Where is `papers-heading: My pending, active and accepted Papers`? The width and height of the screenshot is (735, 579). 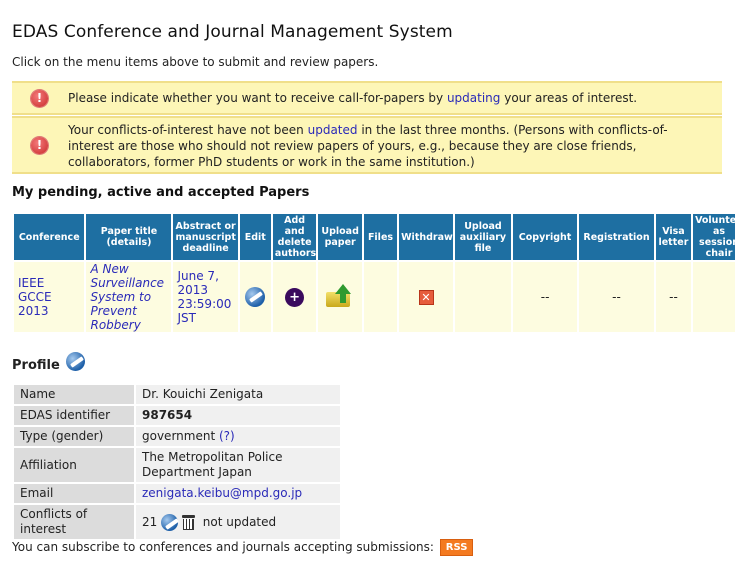 papers-heading: My pending, active and accepted Papers is located at coordinates (161, 192).